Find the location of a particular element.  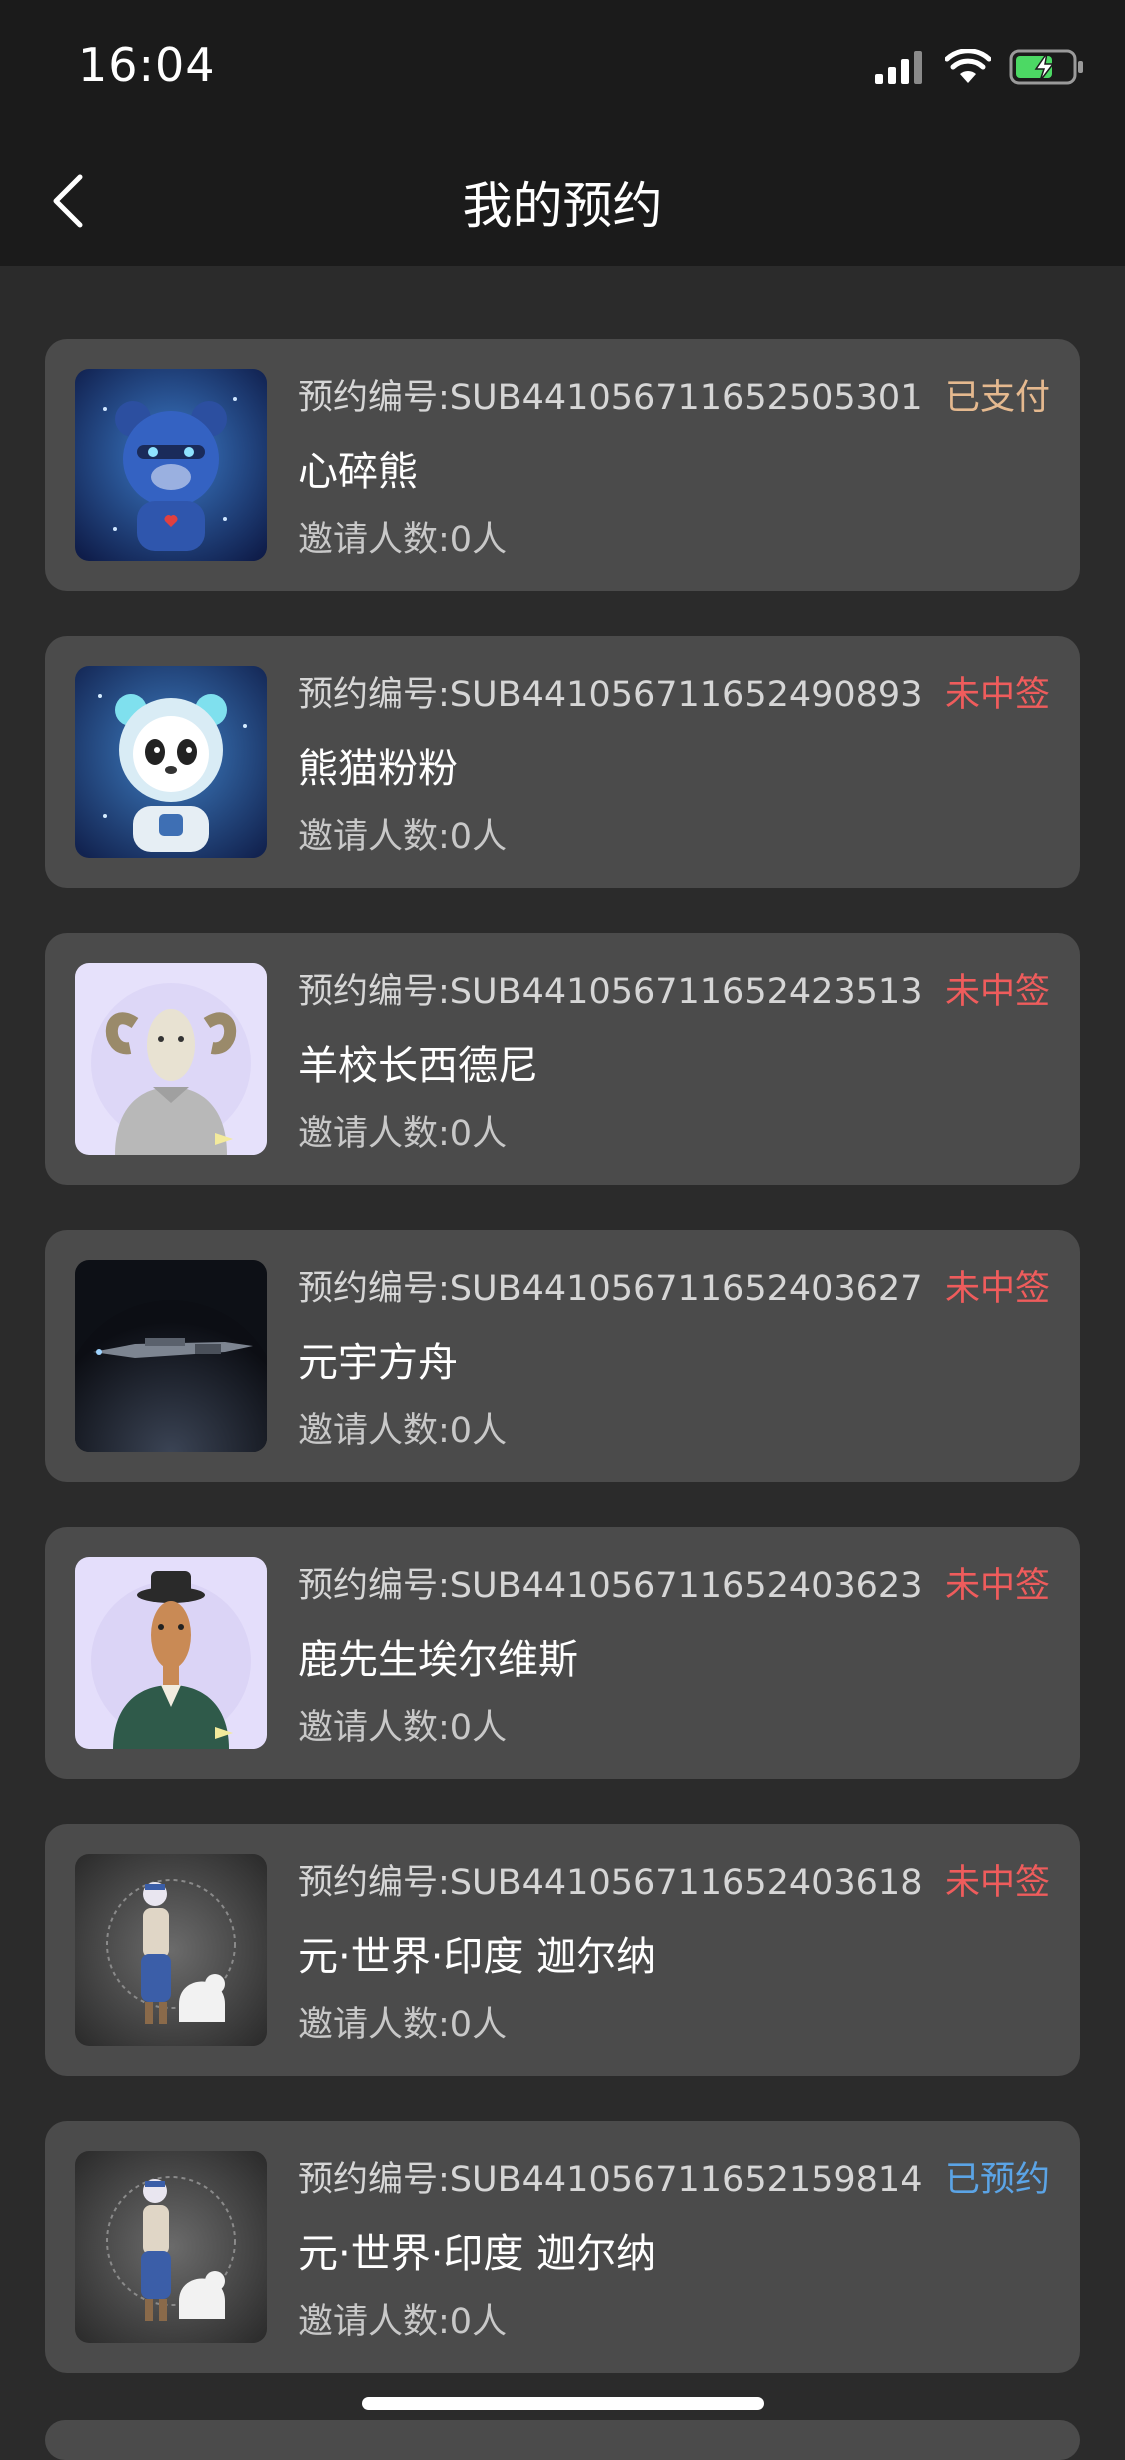

status-icons is located at coordinates (980, 69).